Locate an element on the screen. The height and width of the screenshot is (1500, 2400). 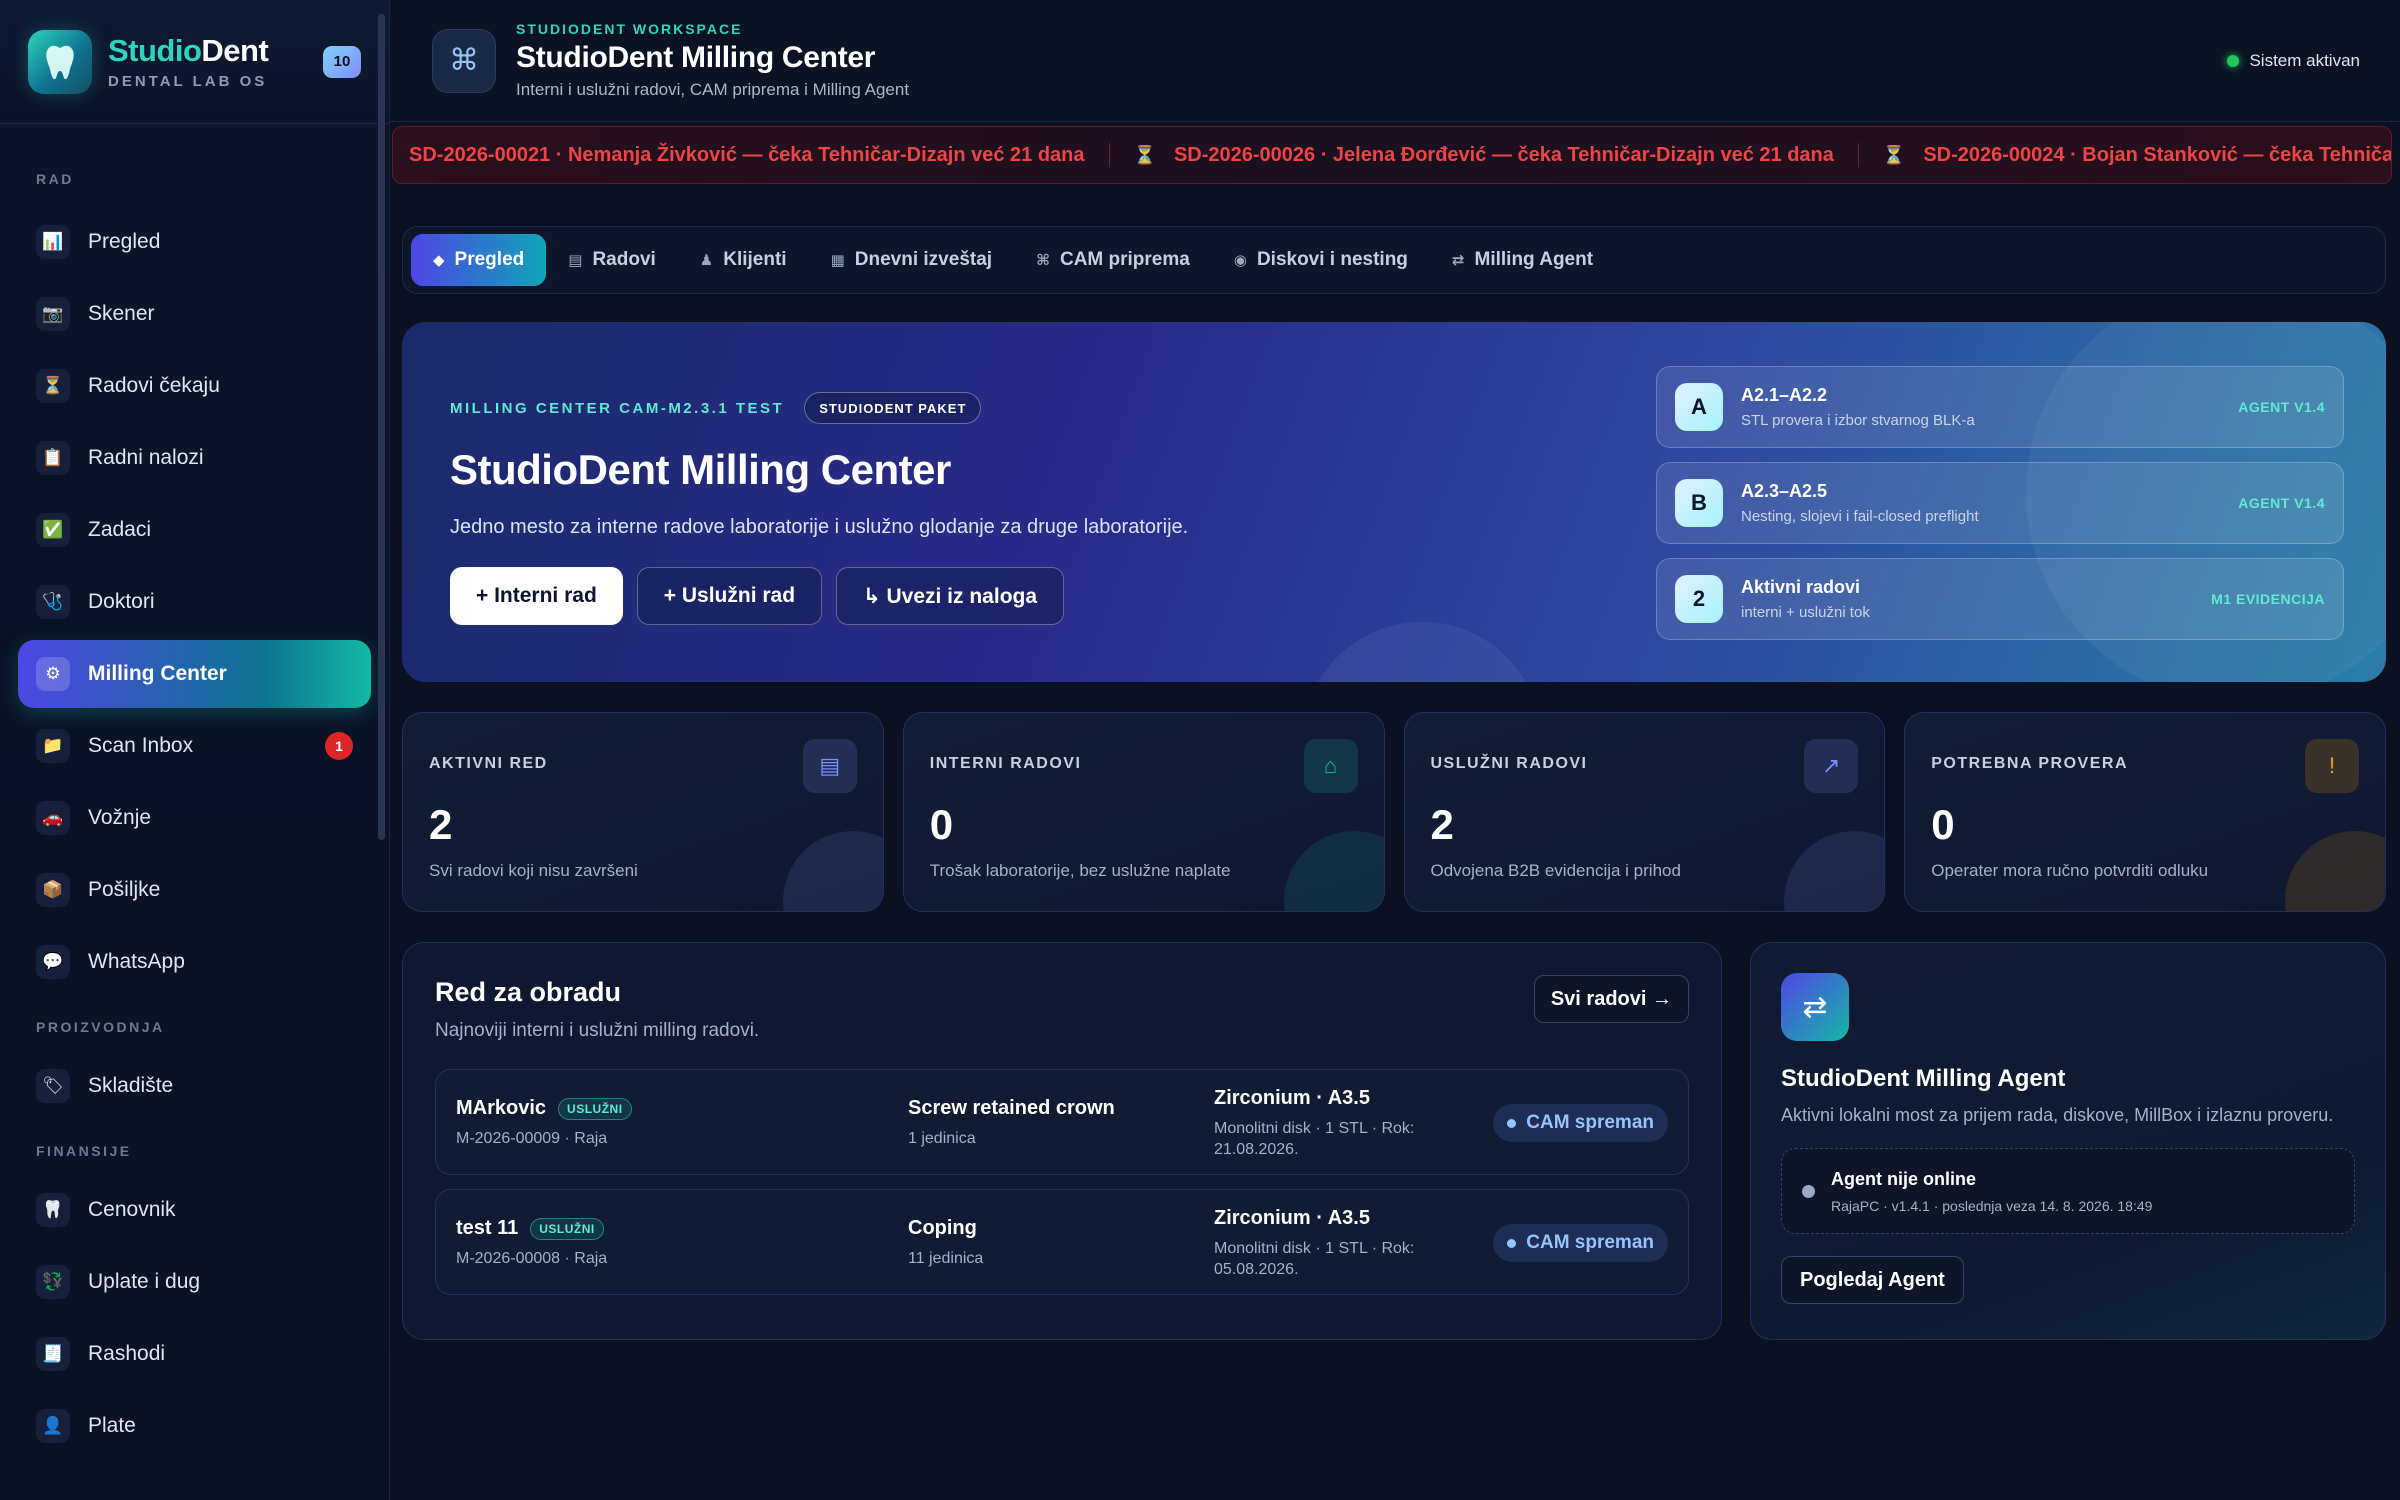
tab-milling-agent: ⇄ Milling Agent is located at coordinates (1522, 260).